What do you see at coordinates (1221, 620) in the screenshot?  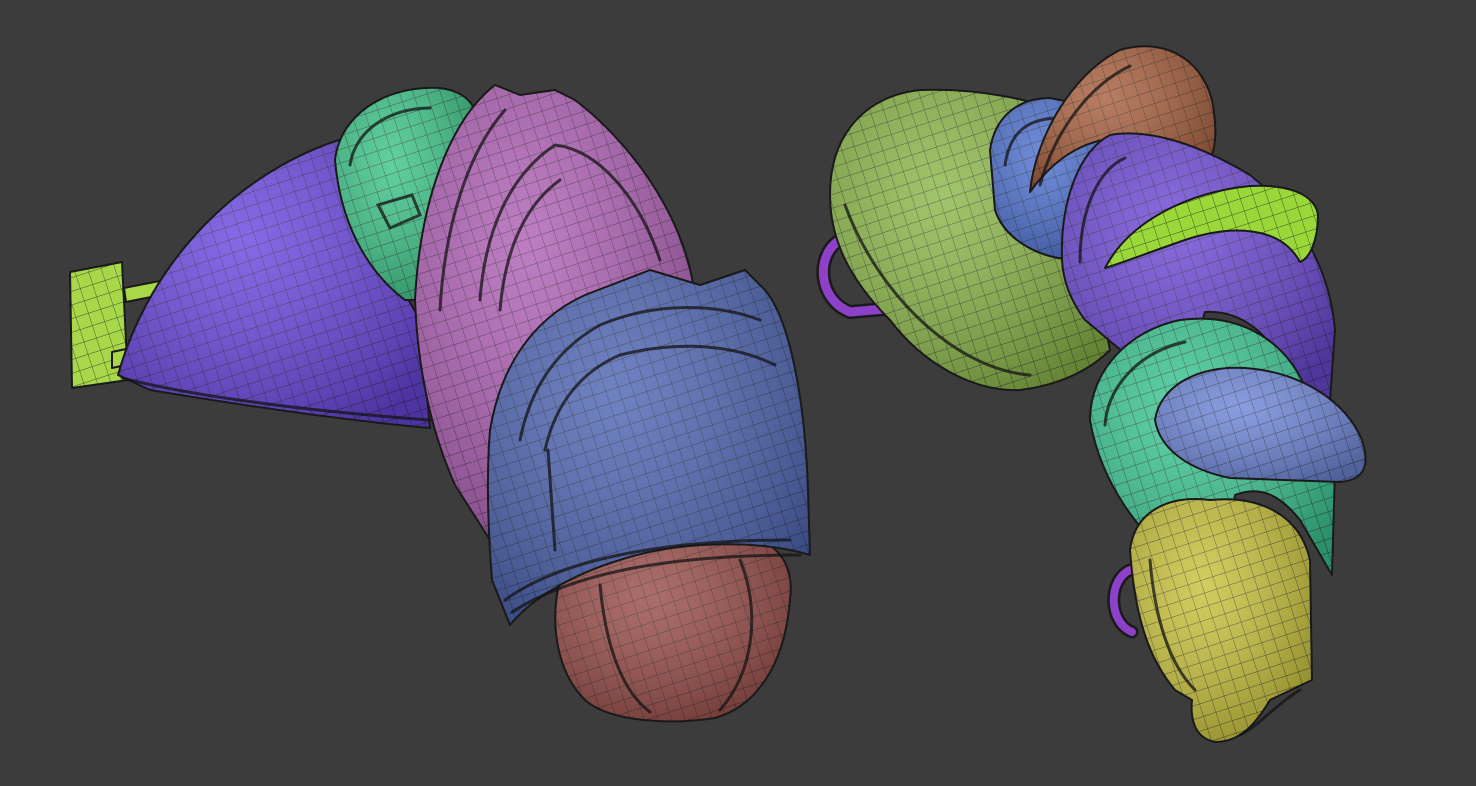 I see `yellow-bottom-plate` at bounding box center [1221, 620].